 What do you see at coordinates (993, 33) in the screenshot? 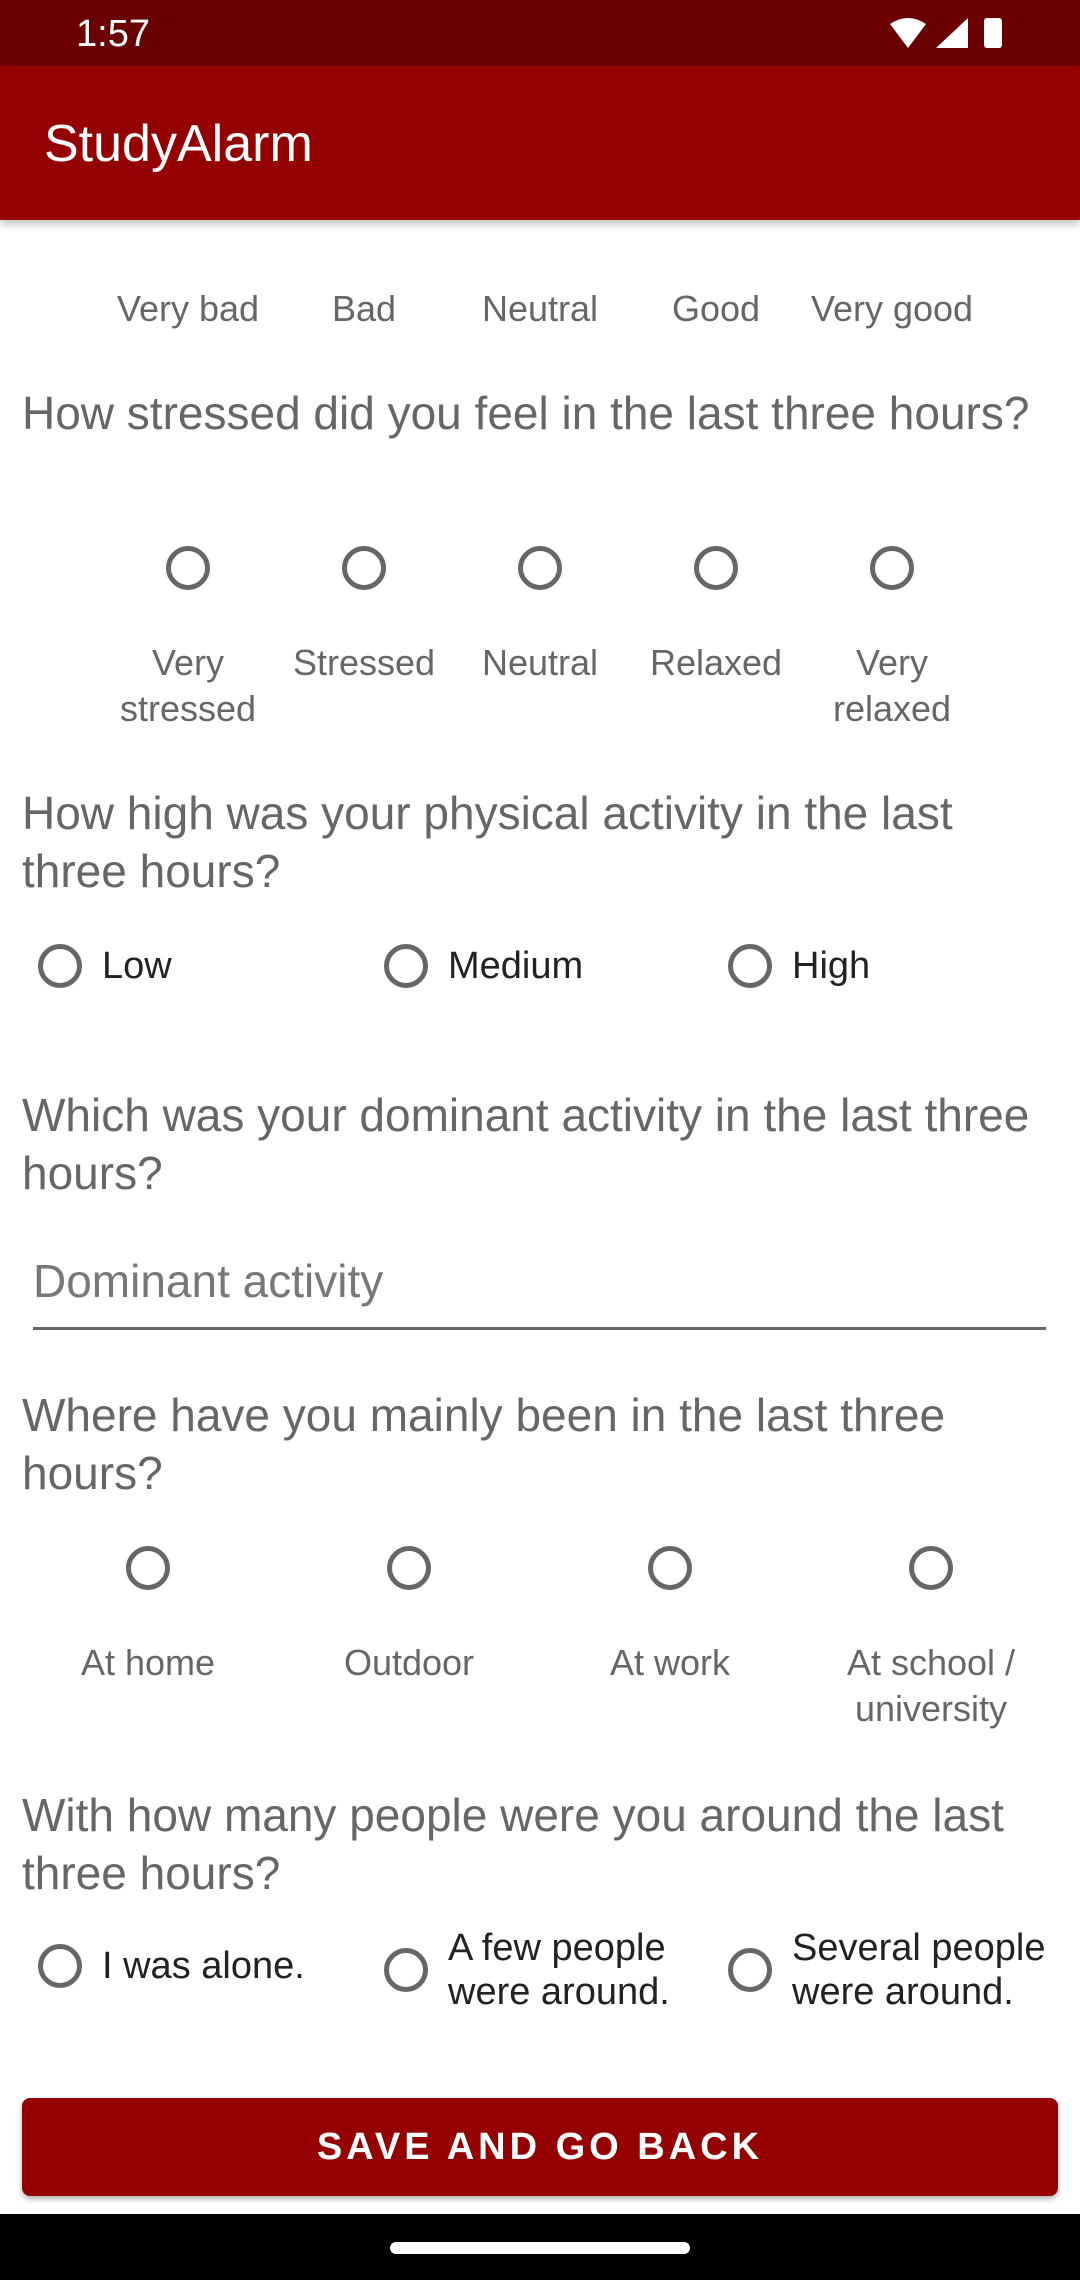
I see `battery-icon` at bounding box center [993, 33].